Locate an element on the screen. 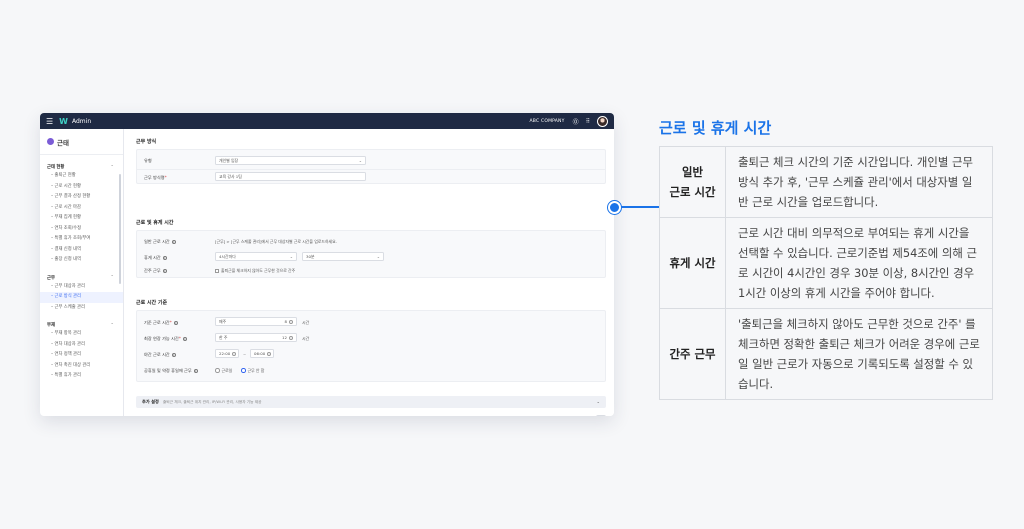 The height and width of the screenshot is (529, 1024). deemed-label: 간주 근무 i is located at coordinates (155, 270).